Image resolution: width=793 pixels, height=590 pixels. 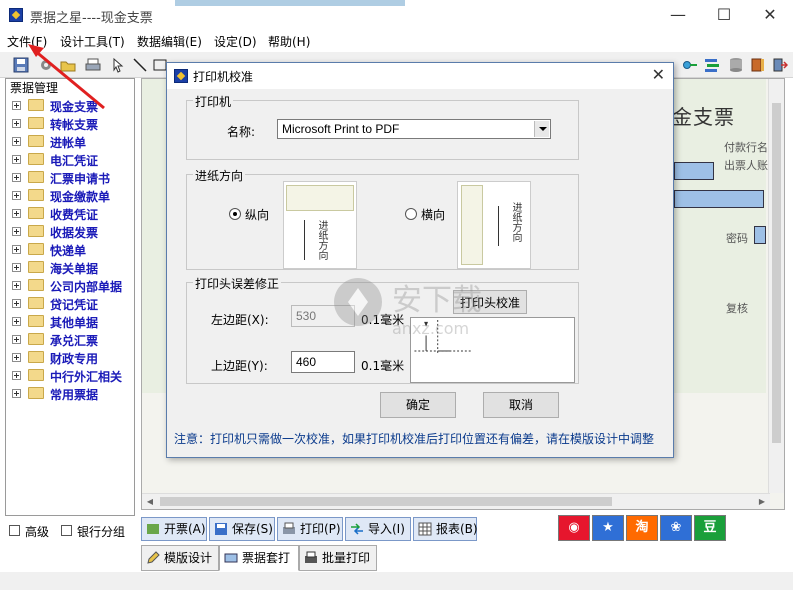 What do you see at coordinates (73, 196) in the screenshot?
I see `tree-item: 现金缴款单` at bounding box center [73, 196].